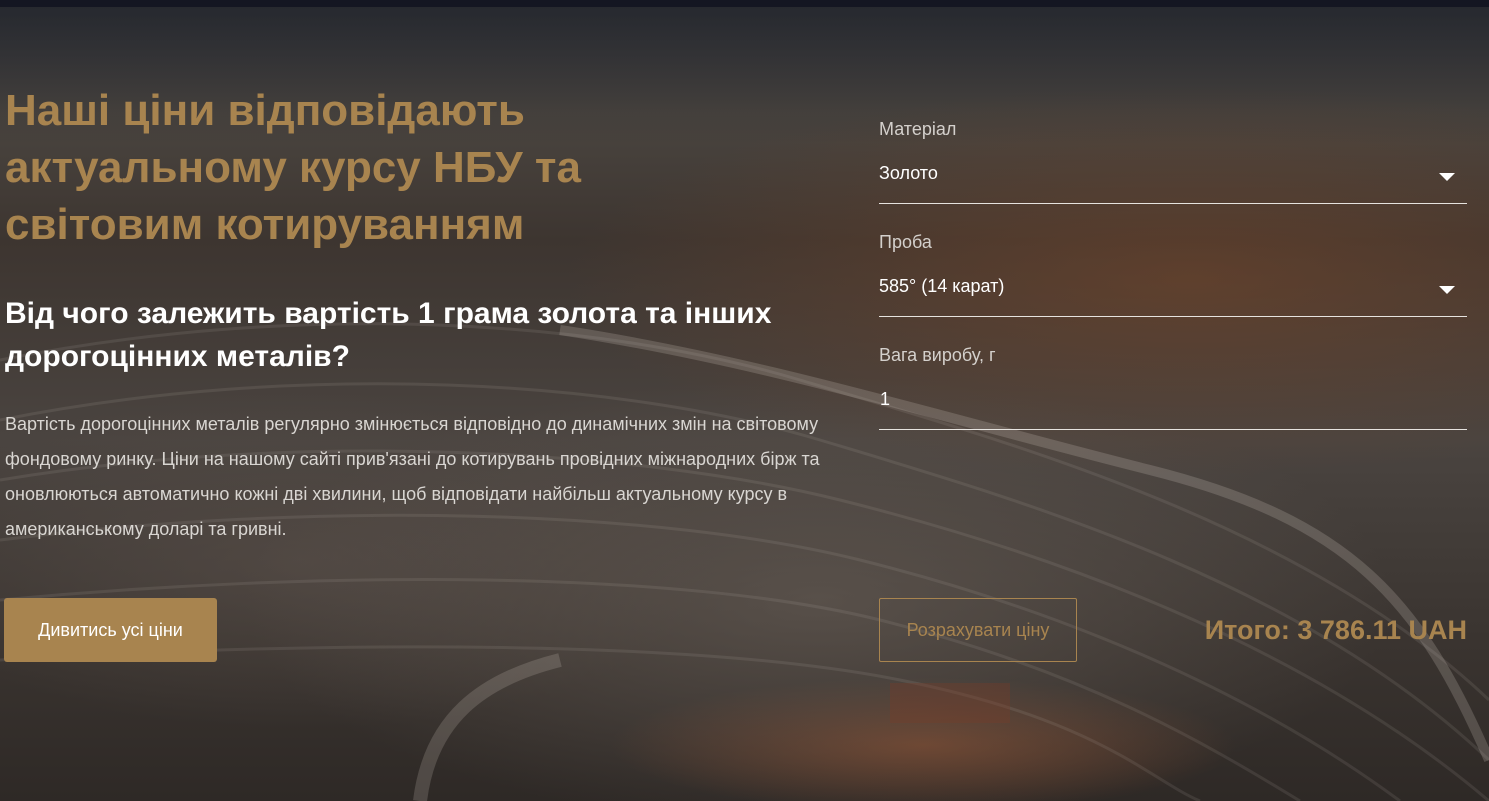  I want to click on weight-label: Вага виробу, г, so click(937, 355).